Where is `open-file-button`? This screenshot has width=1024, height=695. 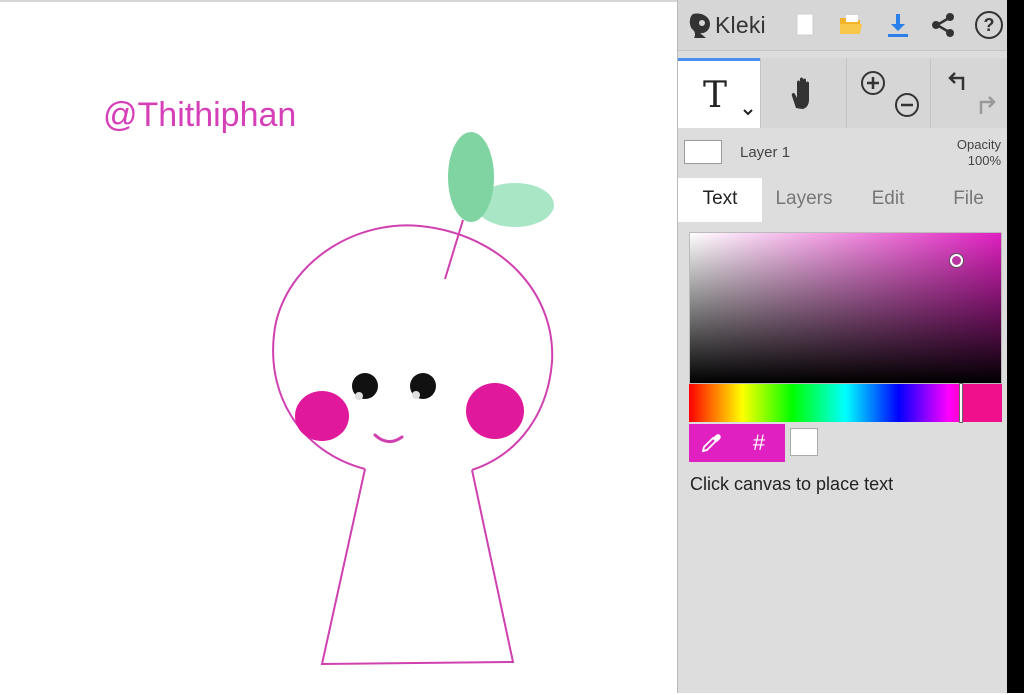
open-file-button is located at coordinates (851, 25).